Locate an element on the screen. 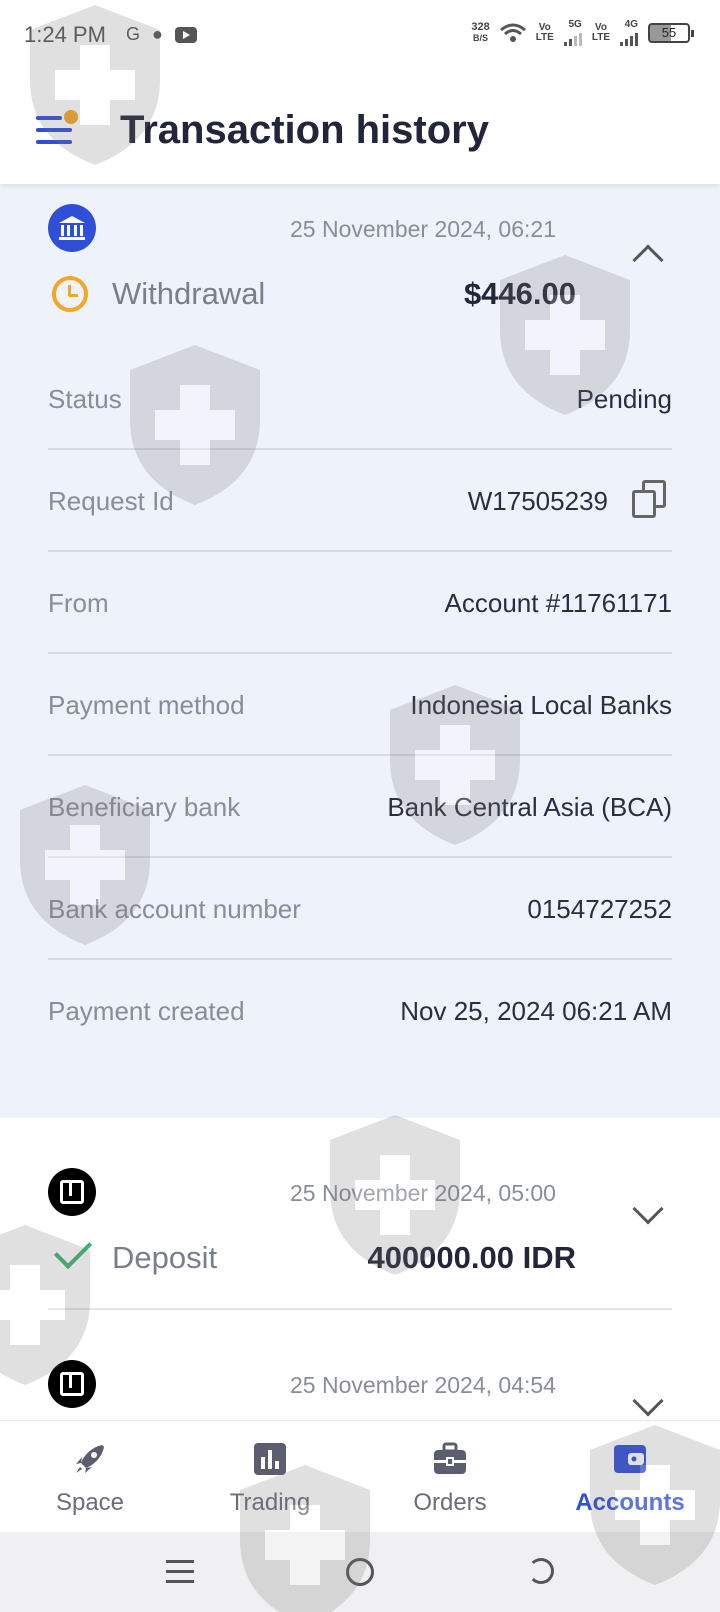 This screenshot has width=720, height=1612. beneficiary-bank-value: Bank Central Asia (BCA) is located at coordinates (529, 807).